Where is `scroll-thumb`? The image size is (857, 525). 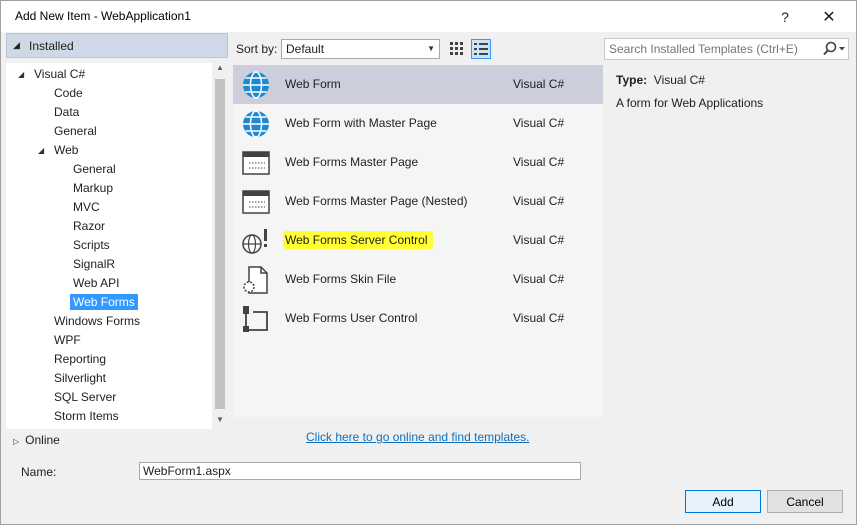
scroll-thumb is located at coordinates (220, 244).